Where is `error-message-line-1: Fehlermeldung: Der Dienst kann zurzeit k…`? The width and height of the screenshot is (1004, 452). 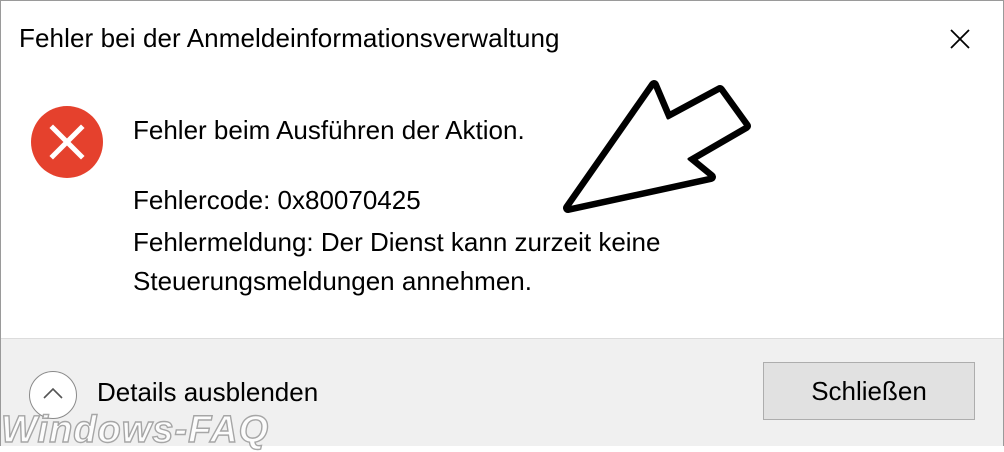 error-message-line-1: Fehlermeldung: Der Dienst kann zurzeit k… is located at coordinates (397, 242).